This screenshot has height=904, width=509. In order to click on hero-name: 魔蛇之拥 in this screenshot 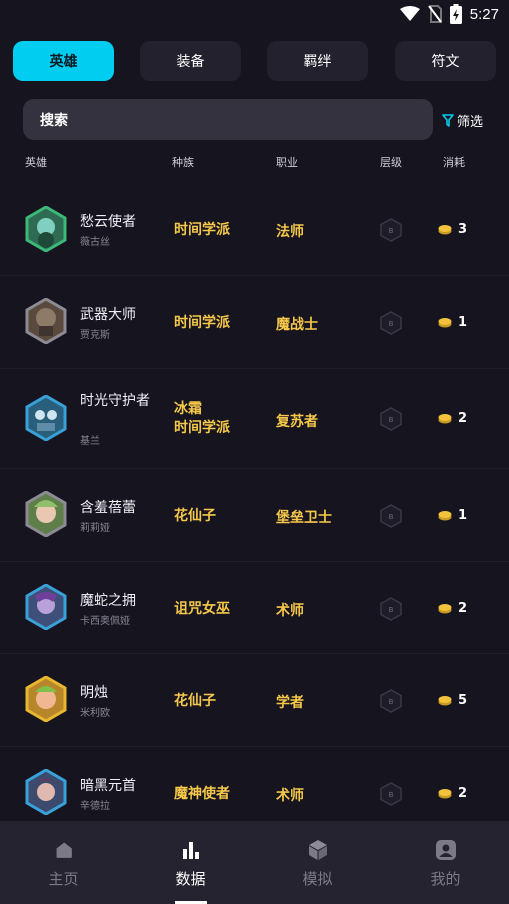, I will do `click(108, 601)`.